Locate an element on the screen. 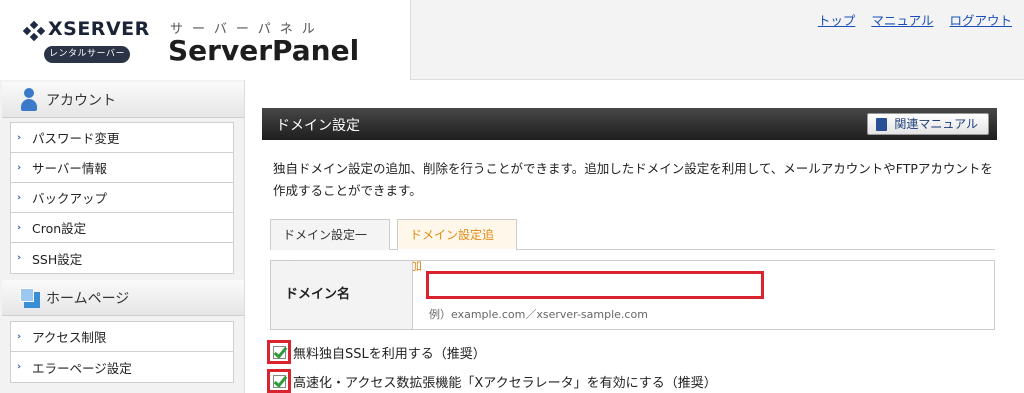  sidebar-section-homepage: ホームページ is located at coordinates (123, 298).